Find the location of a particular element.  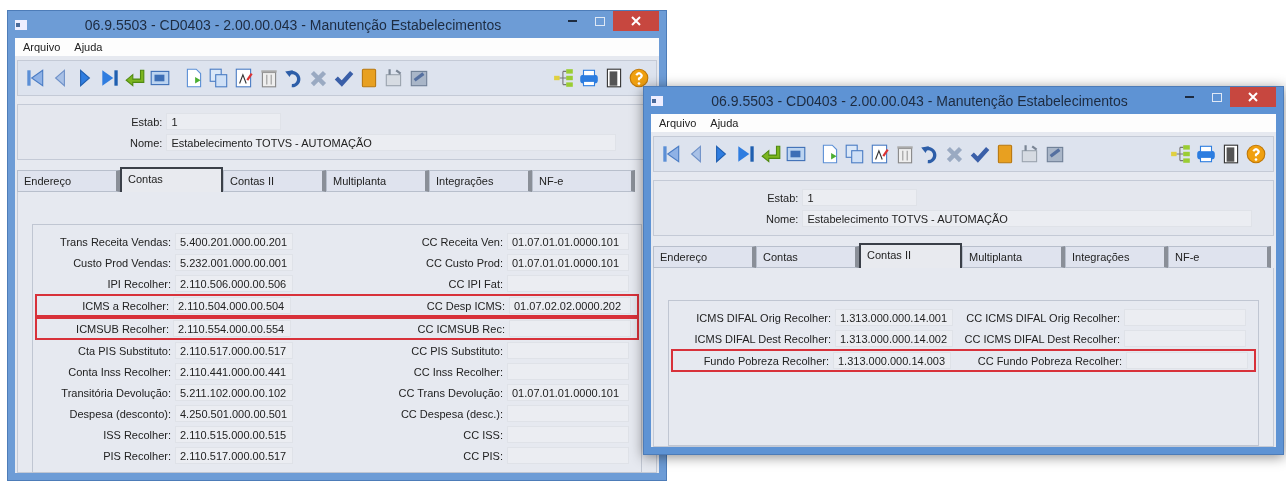

field-label: CC PIS: is located at coordinates (482, 455).